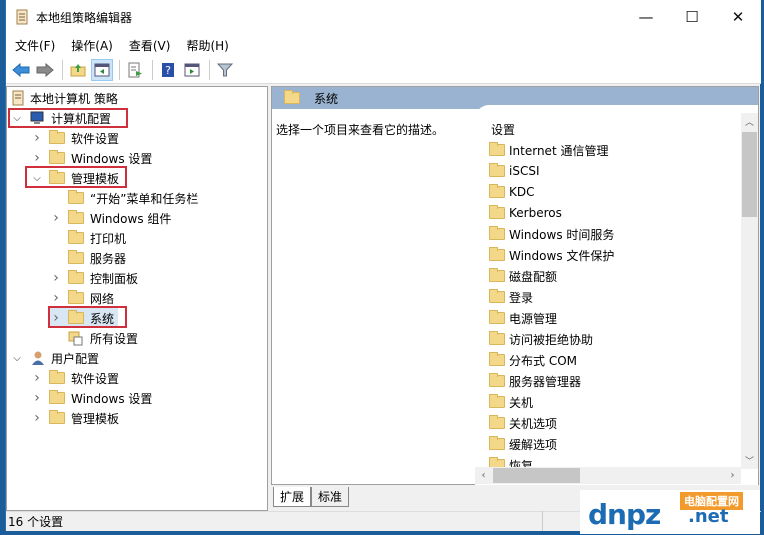  Describe the element at coordinates (536, 475) in the screenshot. I see `horizontal-scroll-thumb` at that location.